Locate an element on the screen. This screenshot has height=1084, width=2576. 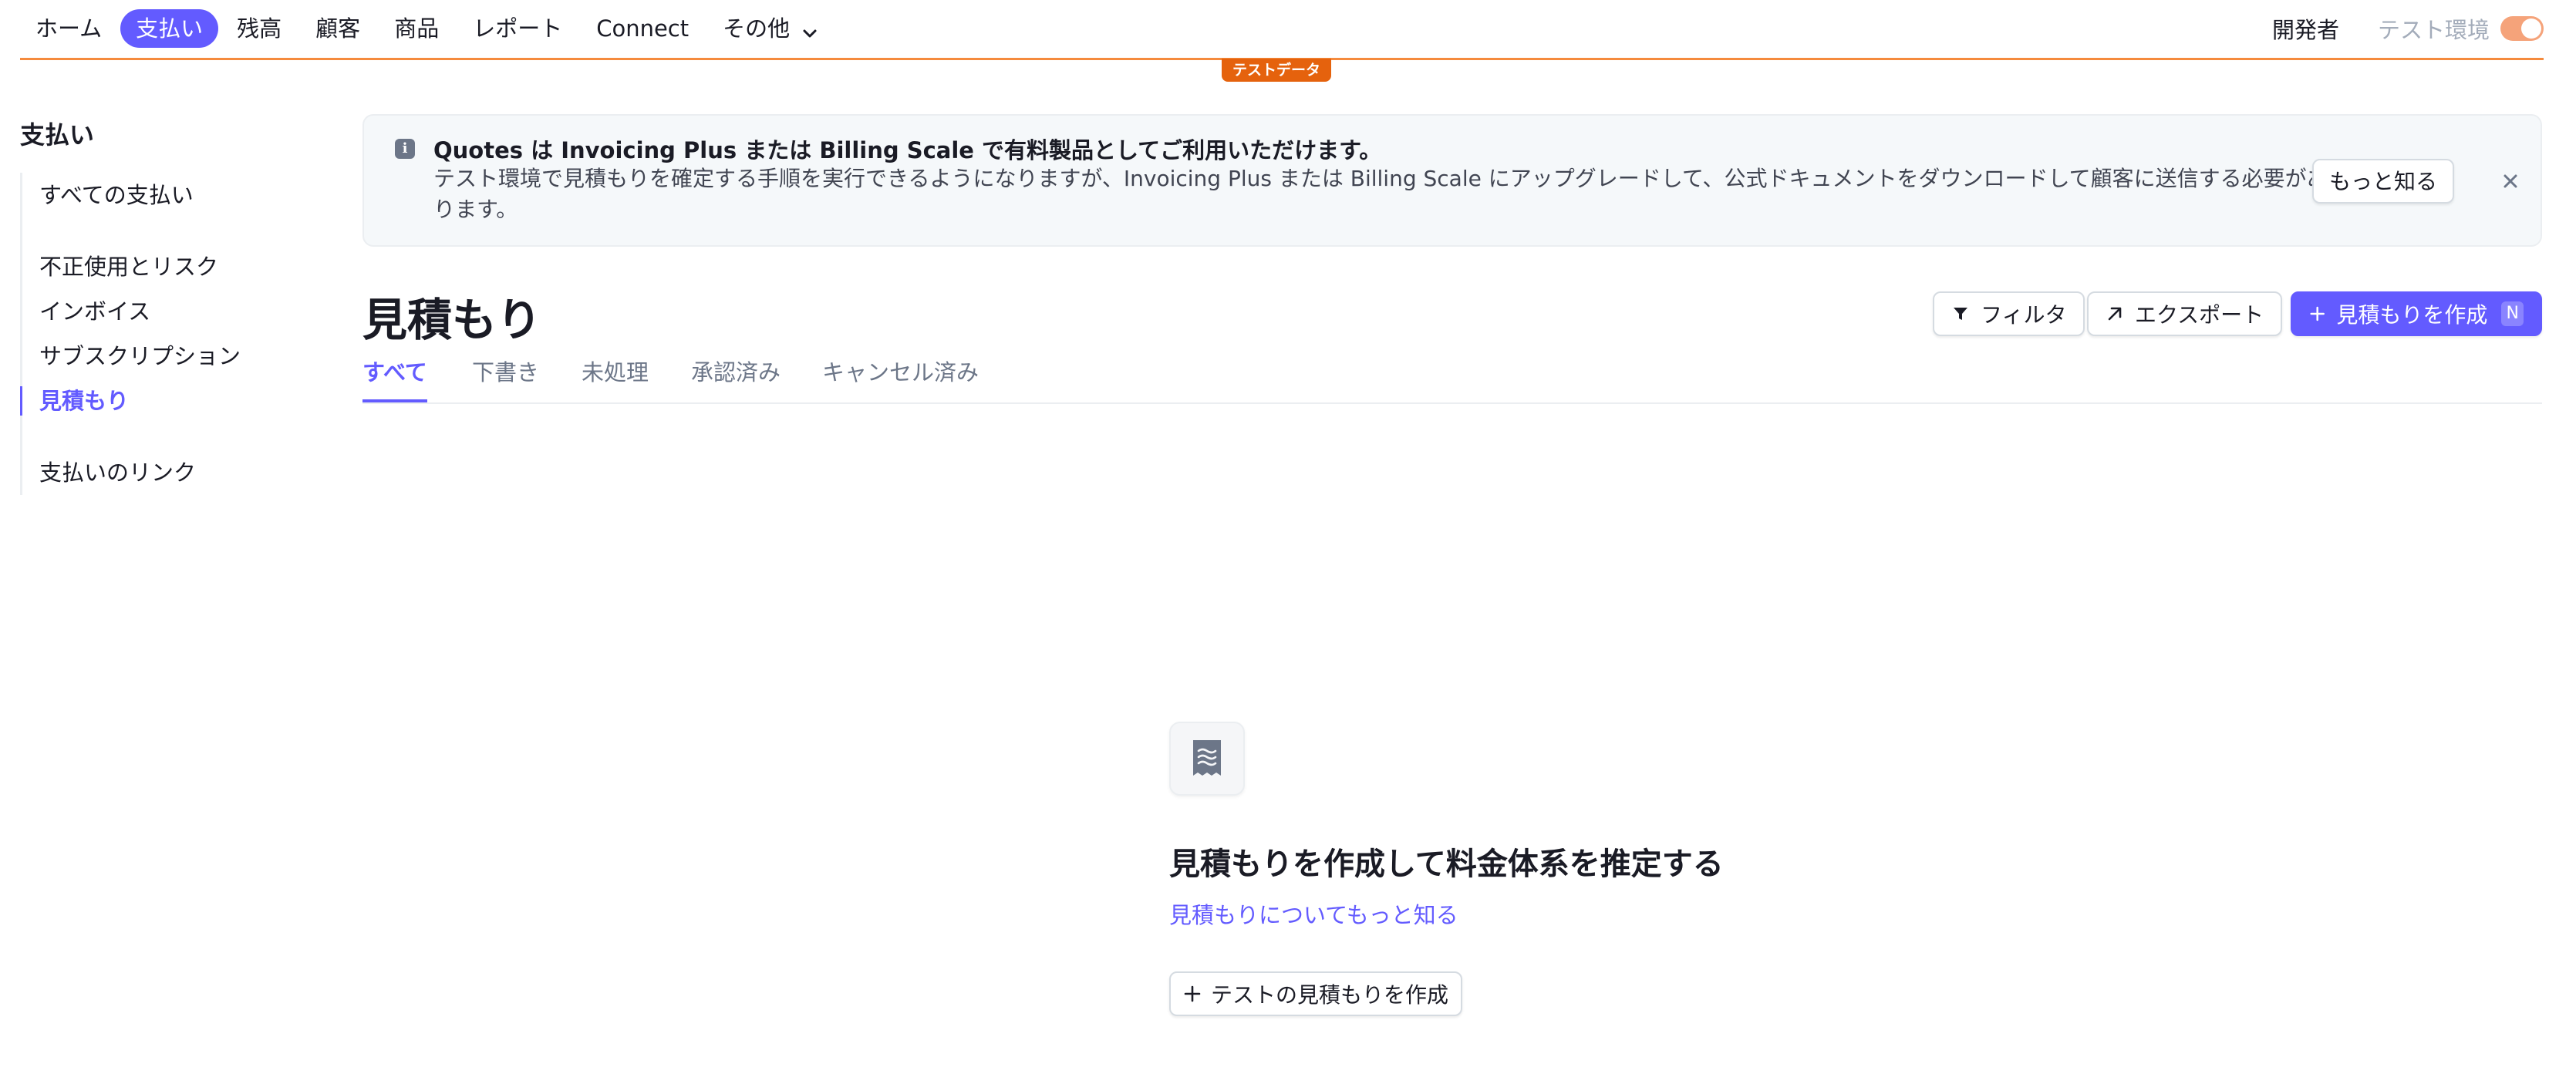
sidebar-title: 支払い is located at coordinates (57, 135).